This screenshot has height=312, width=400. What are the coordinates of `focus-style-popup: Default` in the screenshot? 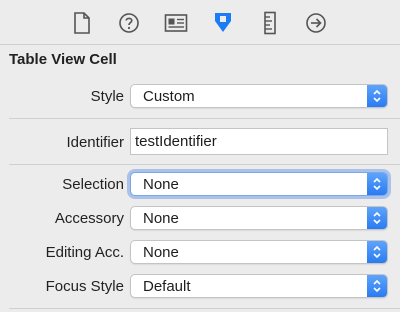 It's located at (259, 286).